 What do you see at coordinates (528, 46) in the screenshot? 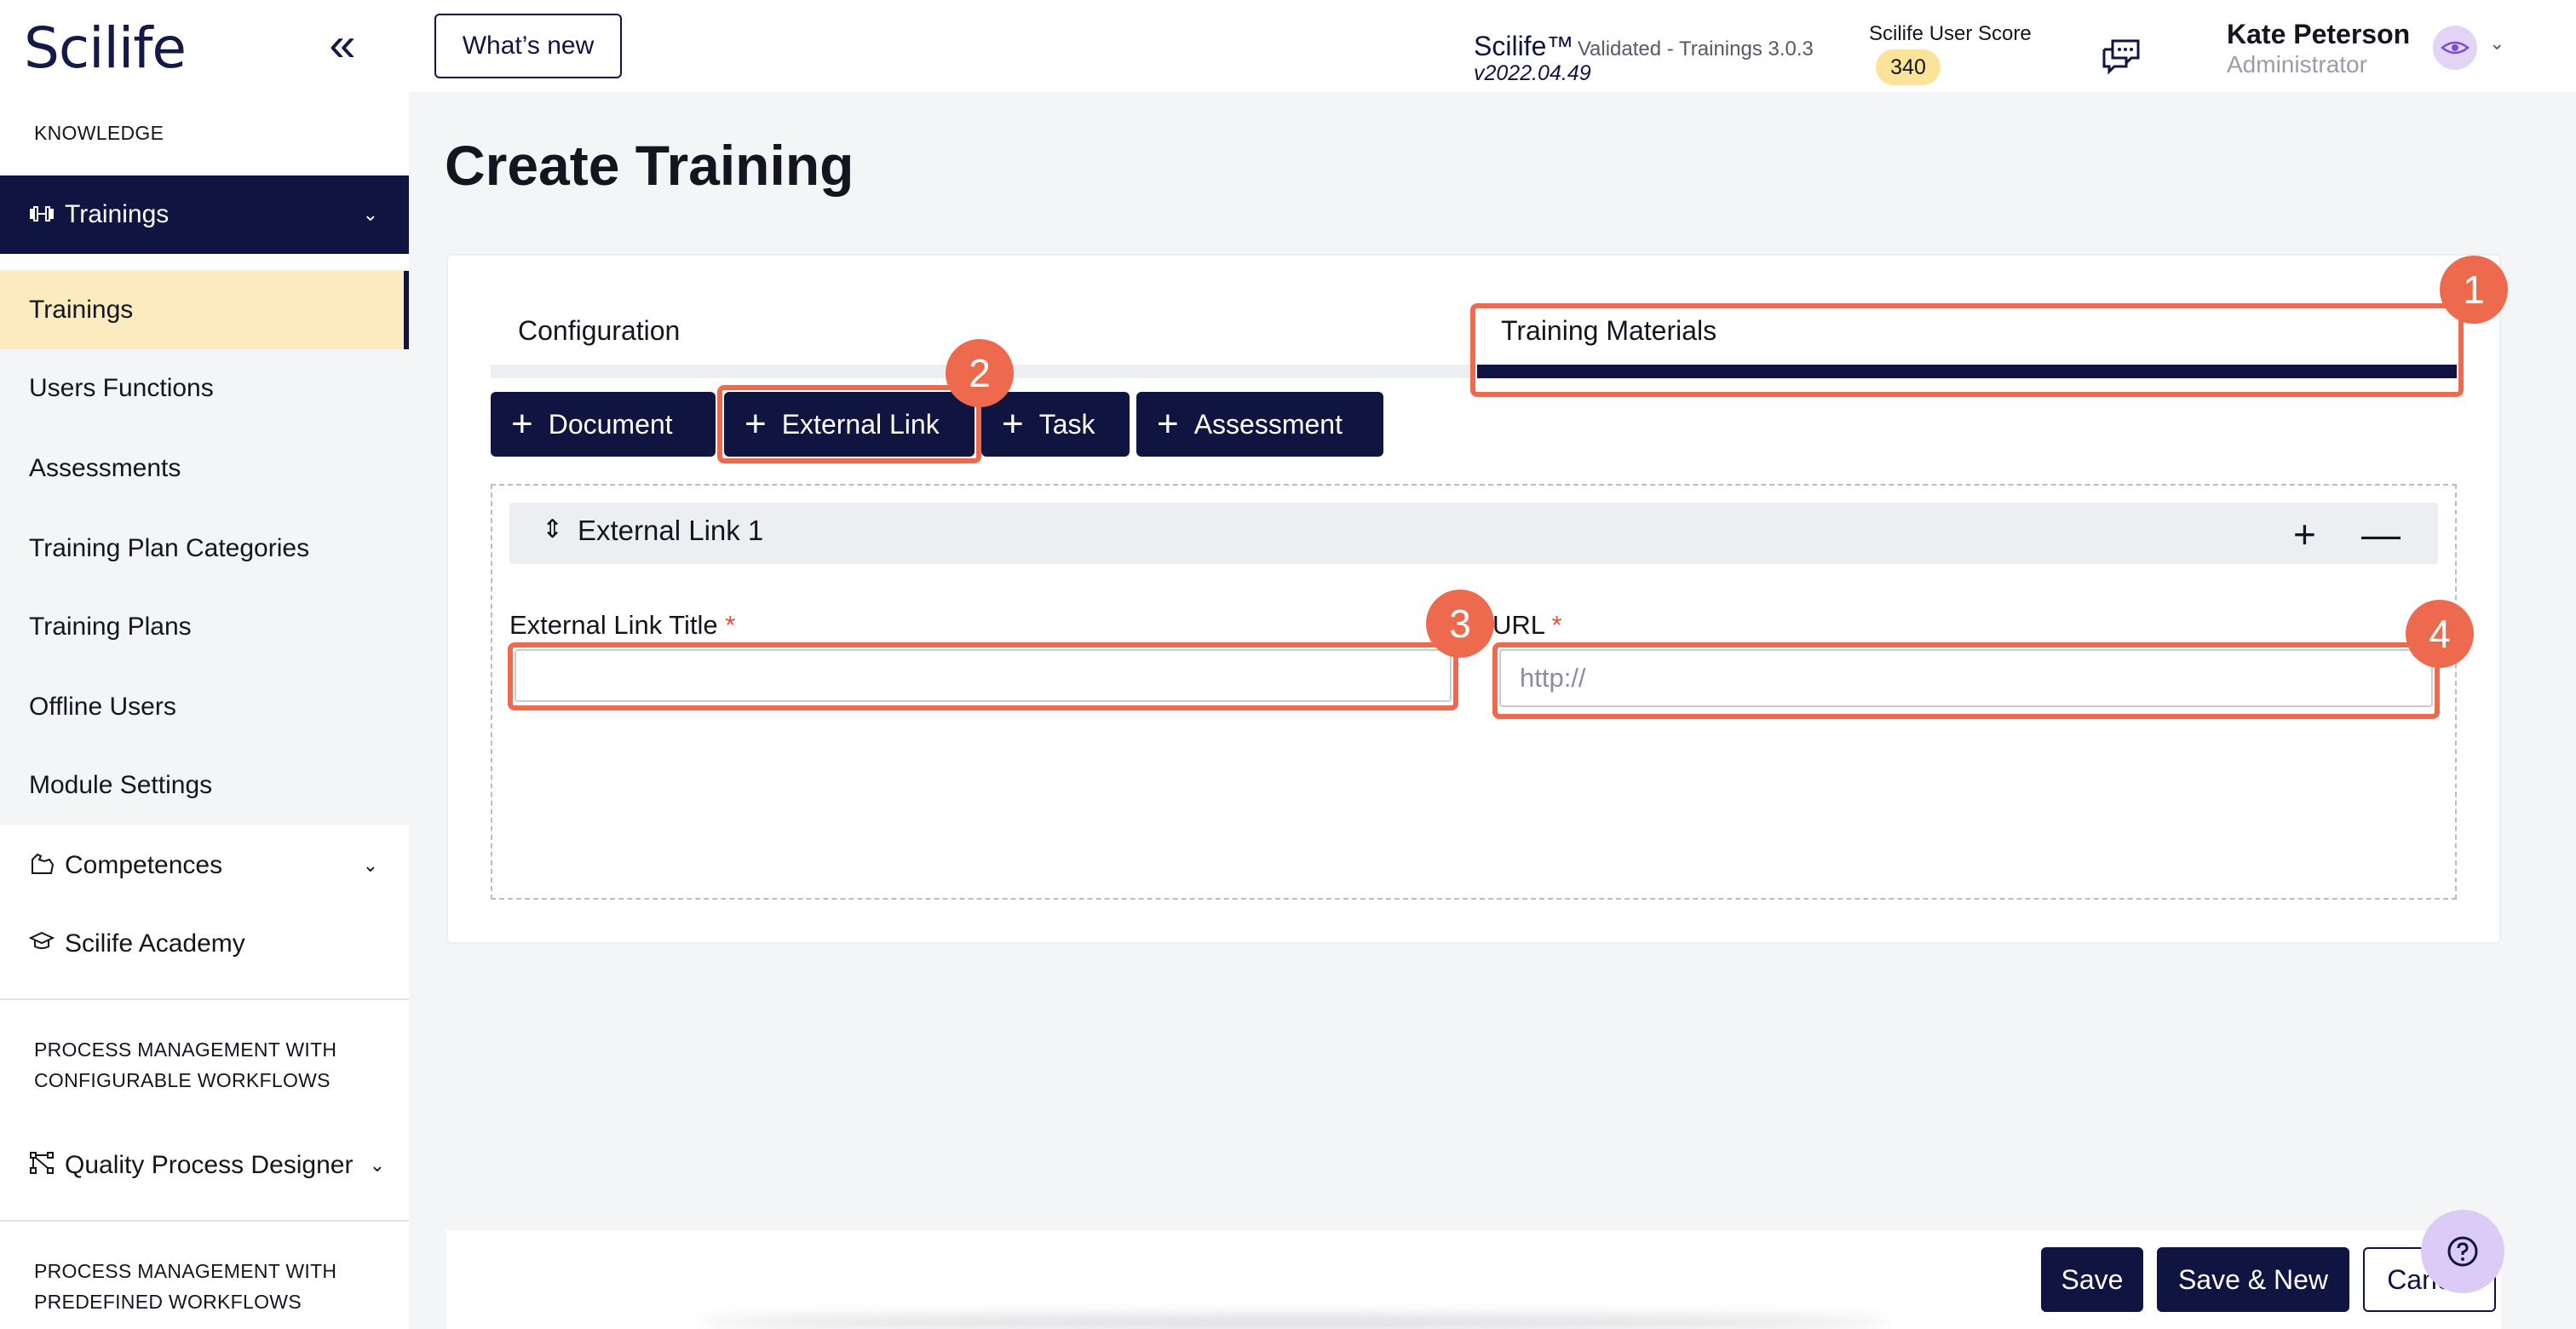
I see `whats-new-button: What’s new` at bounding box center [528, 46].